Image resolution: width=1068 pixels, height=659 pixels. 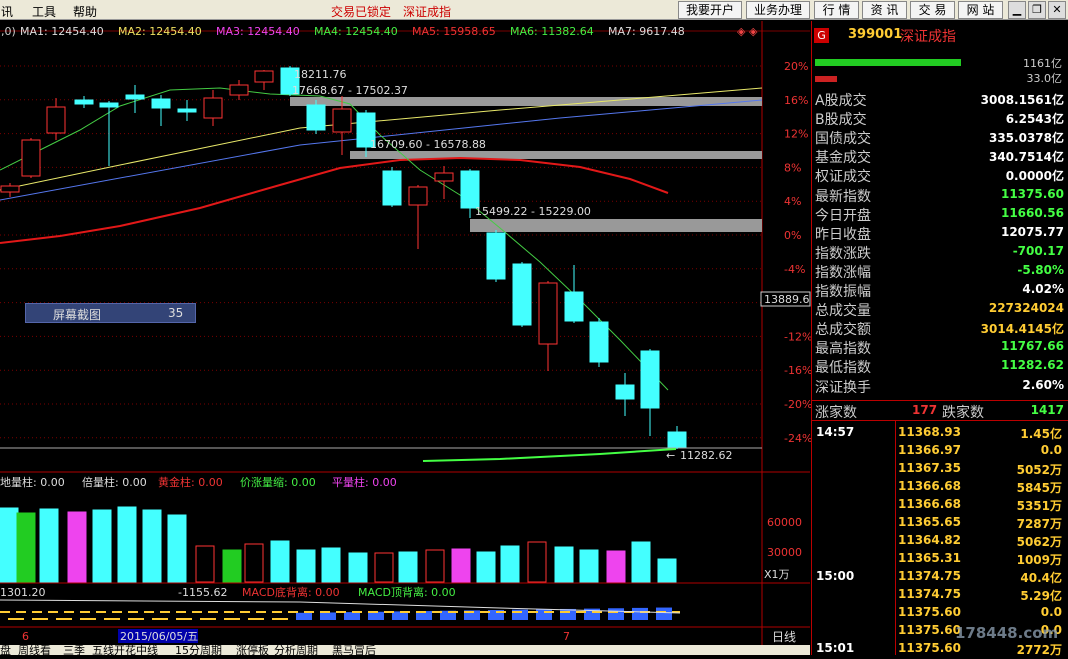 What do you see at coordinates (1032, 193) in the screenshot?
I see `stat-value: 11375.60` at bounding box center [1032, 193].